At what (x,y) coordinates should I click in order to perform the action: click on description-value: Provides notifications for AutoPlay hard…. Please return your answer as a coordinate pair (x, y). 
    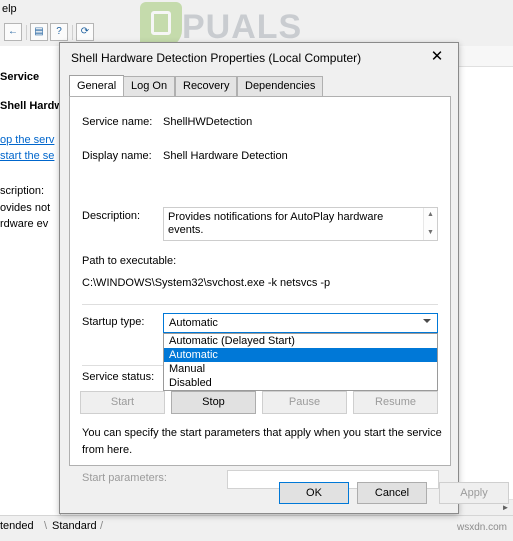
    Looking at the image, I should click on (276, 223).